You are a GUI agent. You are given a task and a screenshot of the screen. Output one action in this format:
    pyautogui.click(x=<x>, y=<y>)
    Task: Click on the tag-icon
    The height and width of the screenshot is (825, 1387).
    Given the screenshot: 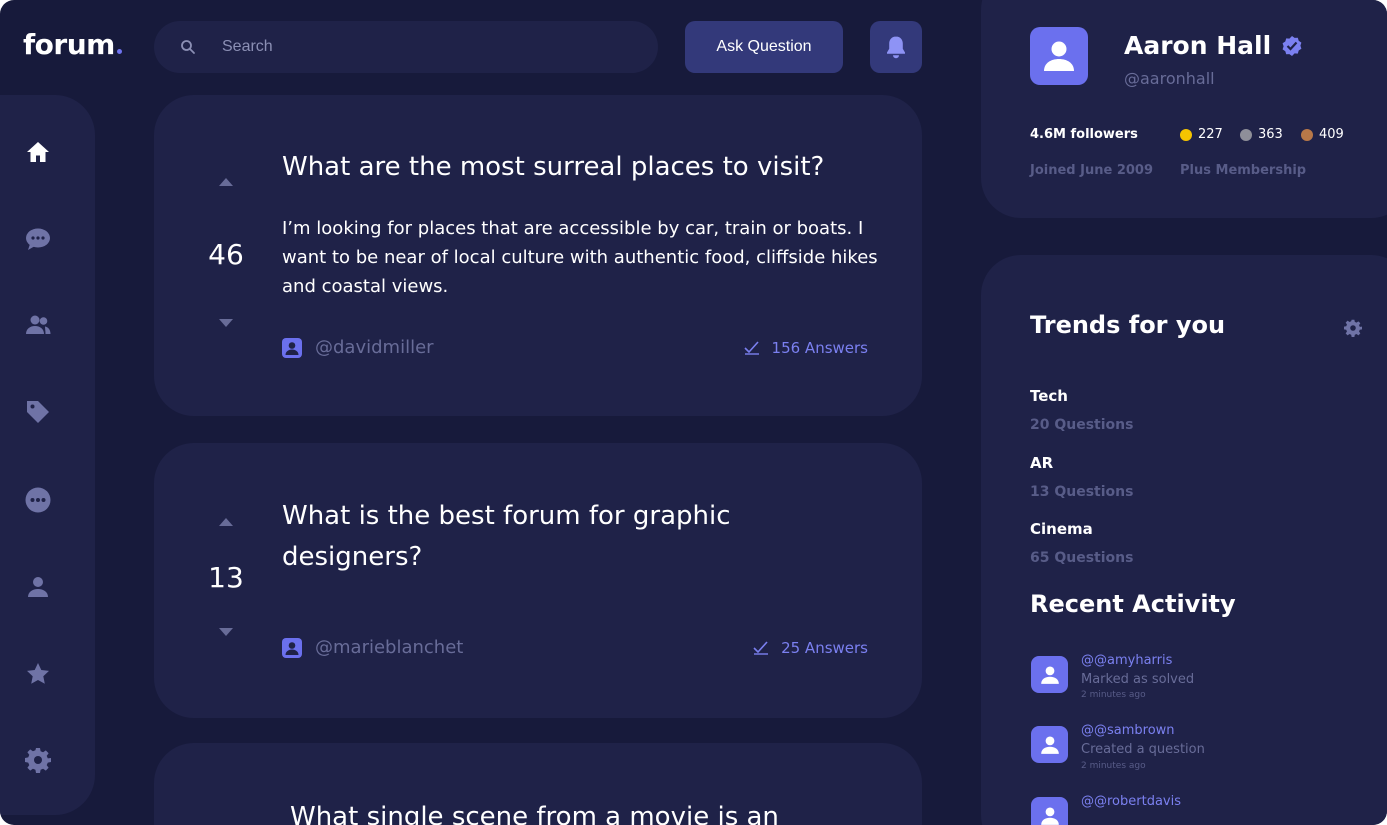 What is the action you would take?
    pyautogui.click(x=38, y=412)
    